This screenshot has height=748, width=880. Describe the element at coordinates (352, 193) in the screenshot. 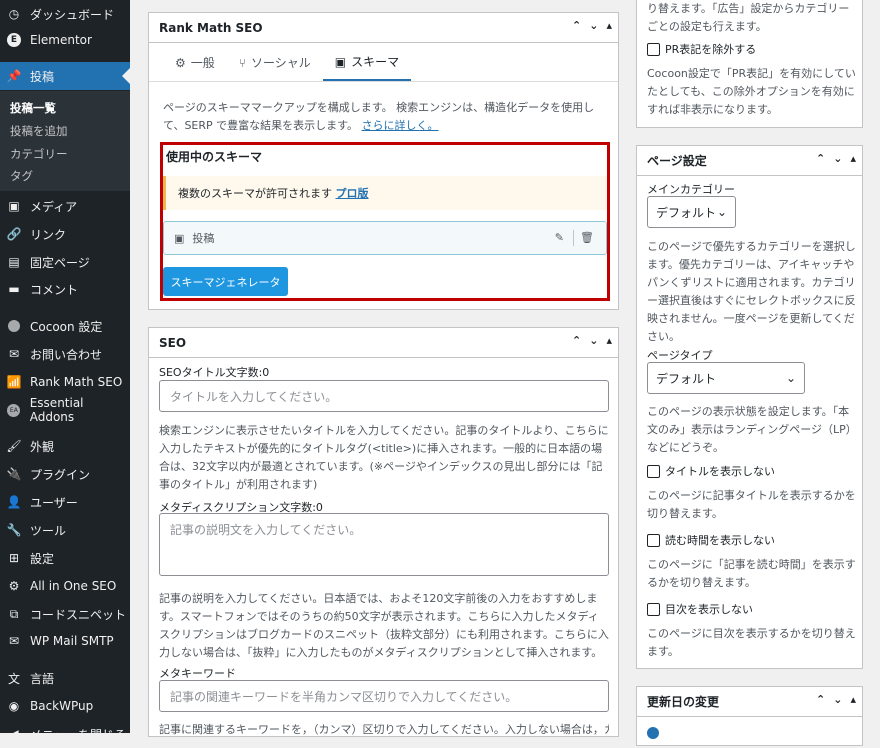

I see `pro-version-link: プロ版` at that location.